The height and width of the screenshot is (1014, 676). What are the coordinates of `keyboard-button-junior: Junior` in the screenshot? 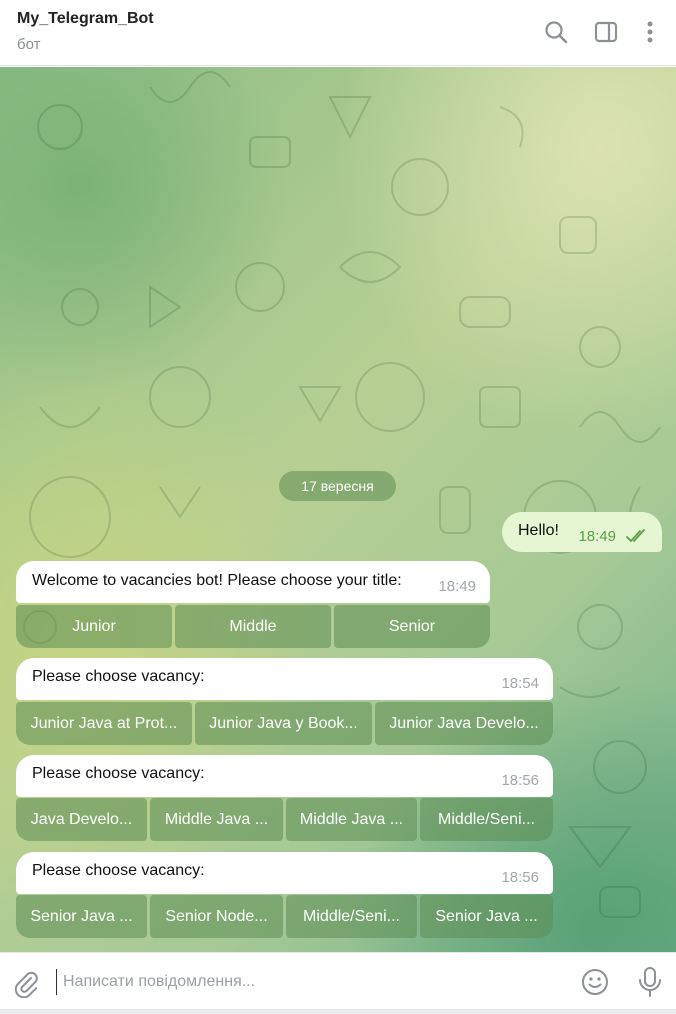 It's located at (94, 626).